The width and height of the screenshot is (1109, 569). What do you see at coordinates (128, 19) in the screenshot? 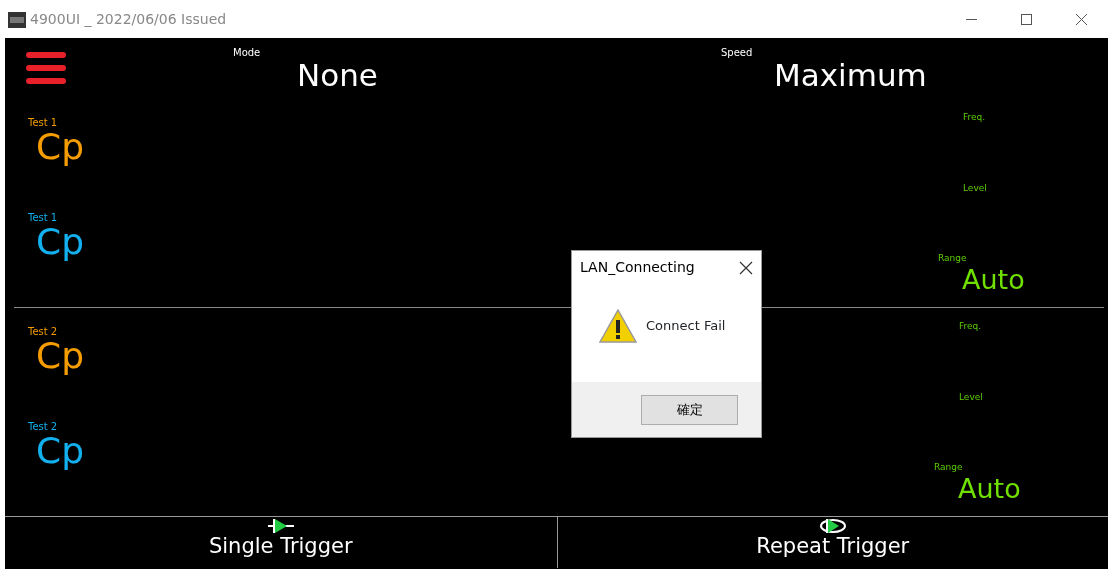
I see `window-title: 4900UI _ 2022/06/06 Issued` at bounding box center [128, 19].